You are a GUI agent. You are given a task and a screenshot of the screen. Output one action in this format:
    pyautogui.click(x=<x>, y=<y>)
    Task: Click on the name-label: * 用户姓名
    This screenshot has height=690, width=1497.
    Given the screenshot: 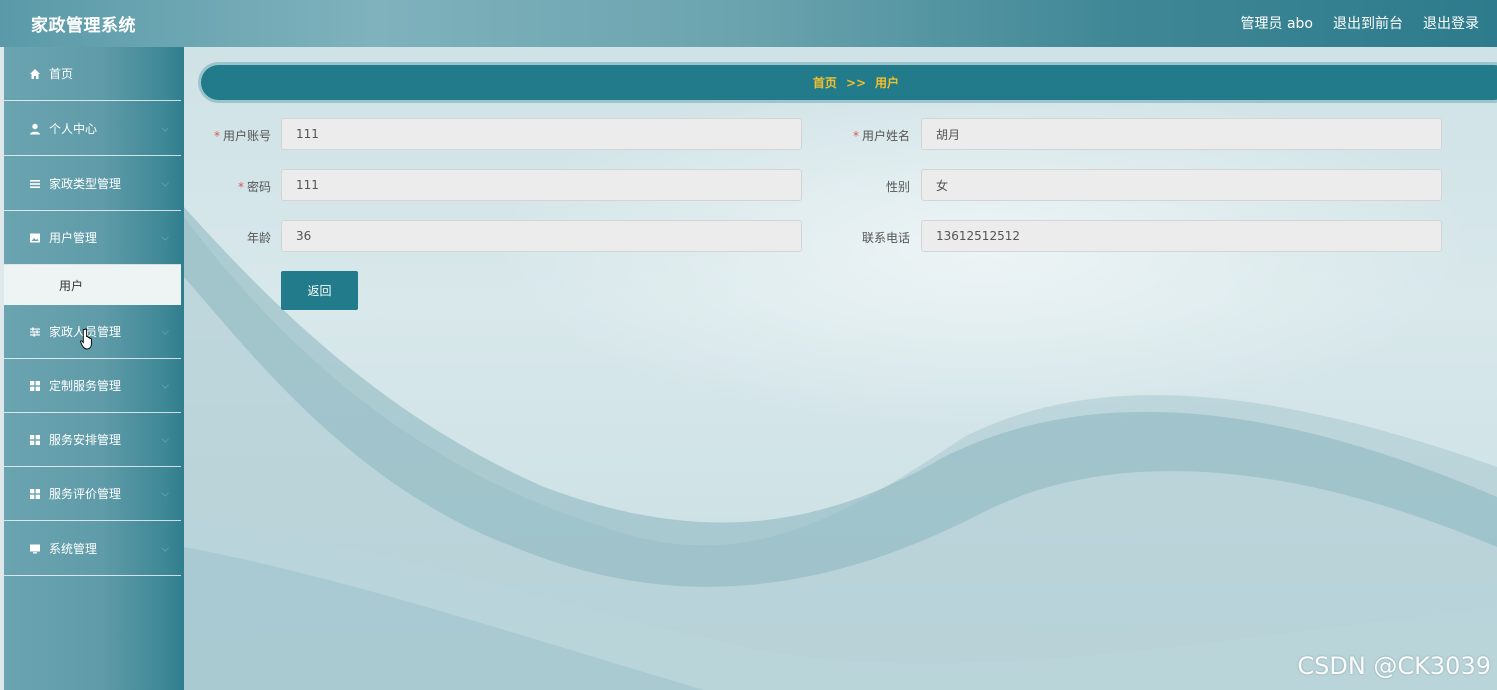 What is the action you would take?
    pyautogui.click(x=870, y=135)
    